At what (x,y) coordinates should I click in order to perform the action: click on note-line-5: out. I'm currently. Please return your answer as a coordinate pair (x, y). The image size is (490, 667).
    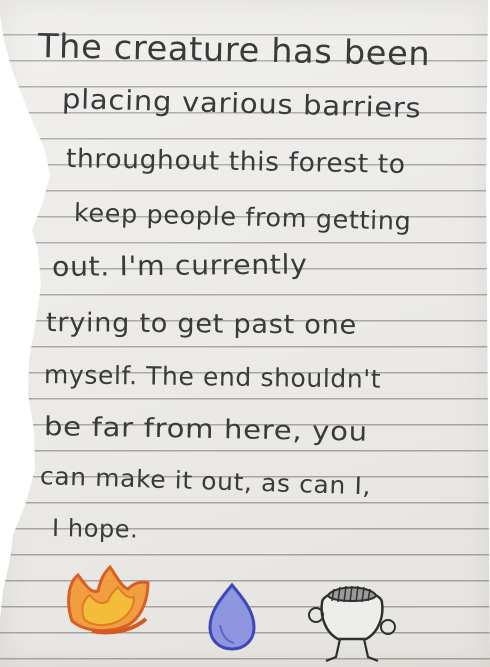
    Looking at the image, I should click on (179, 266).